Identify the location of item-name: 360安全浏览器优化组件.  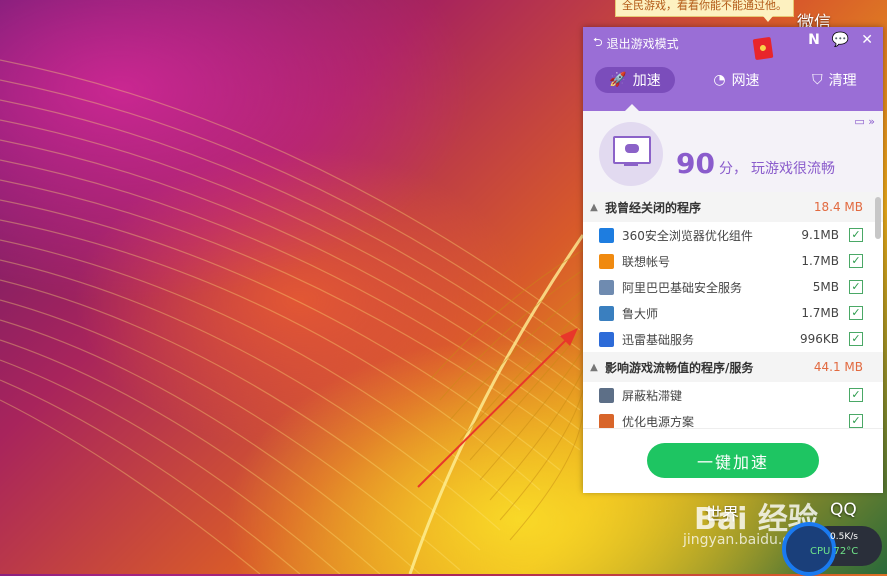
(687, 235).